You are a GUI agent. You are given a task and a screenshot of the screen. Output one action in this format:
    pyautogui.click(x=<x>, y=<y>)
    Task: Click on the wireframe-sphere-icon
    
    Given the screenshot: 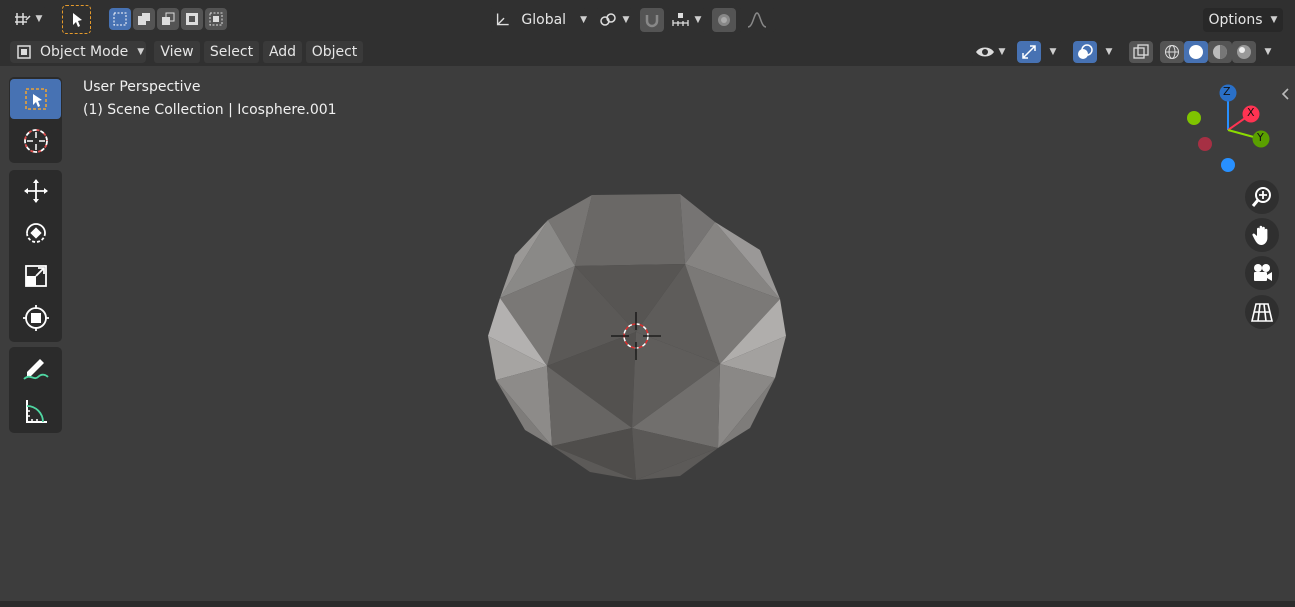 What is the action you would take?
    pyautogui.click(x=1172, y=52)
    